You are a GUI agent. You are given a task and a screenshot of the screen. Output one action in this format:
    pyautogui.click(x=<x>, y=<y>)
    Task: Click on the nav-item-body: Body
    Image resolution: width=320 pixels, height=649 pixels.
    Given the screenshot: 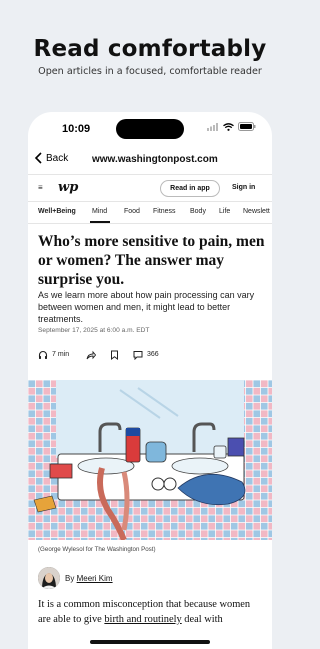 What is the action you would take?
    pyautogui.click(x=198, y=211)
    